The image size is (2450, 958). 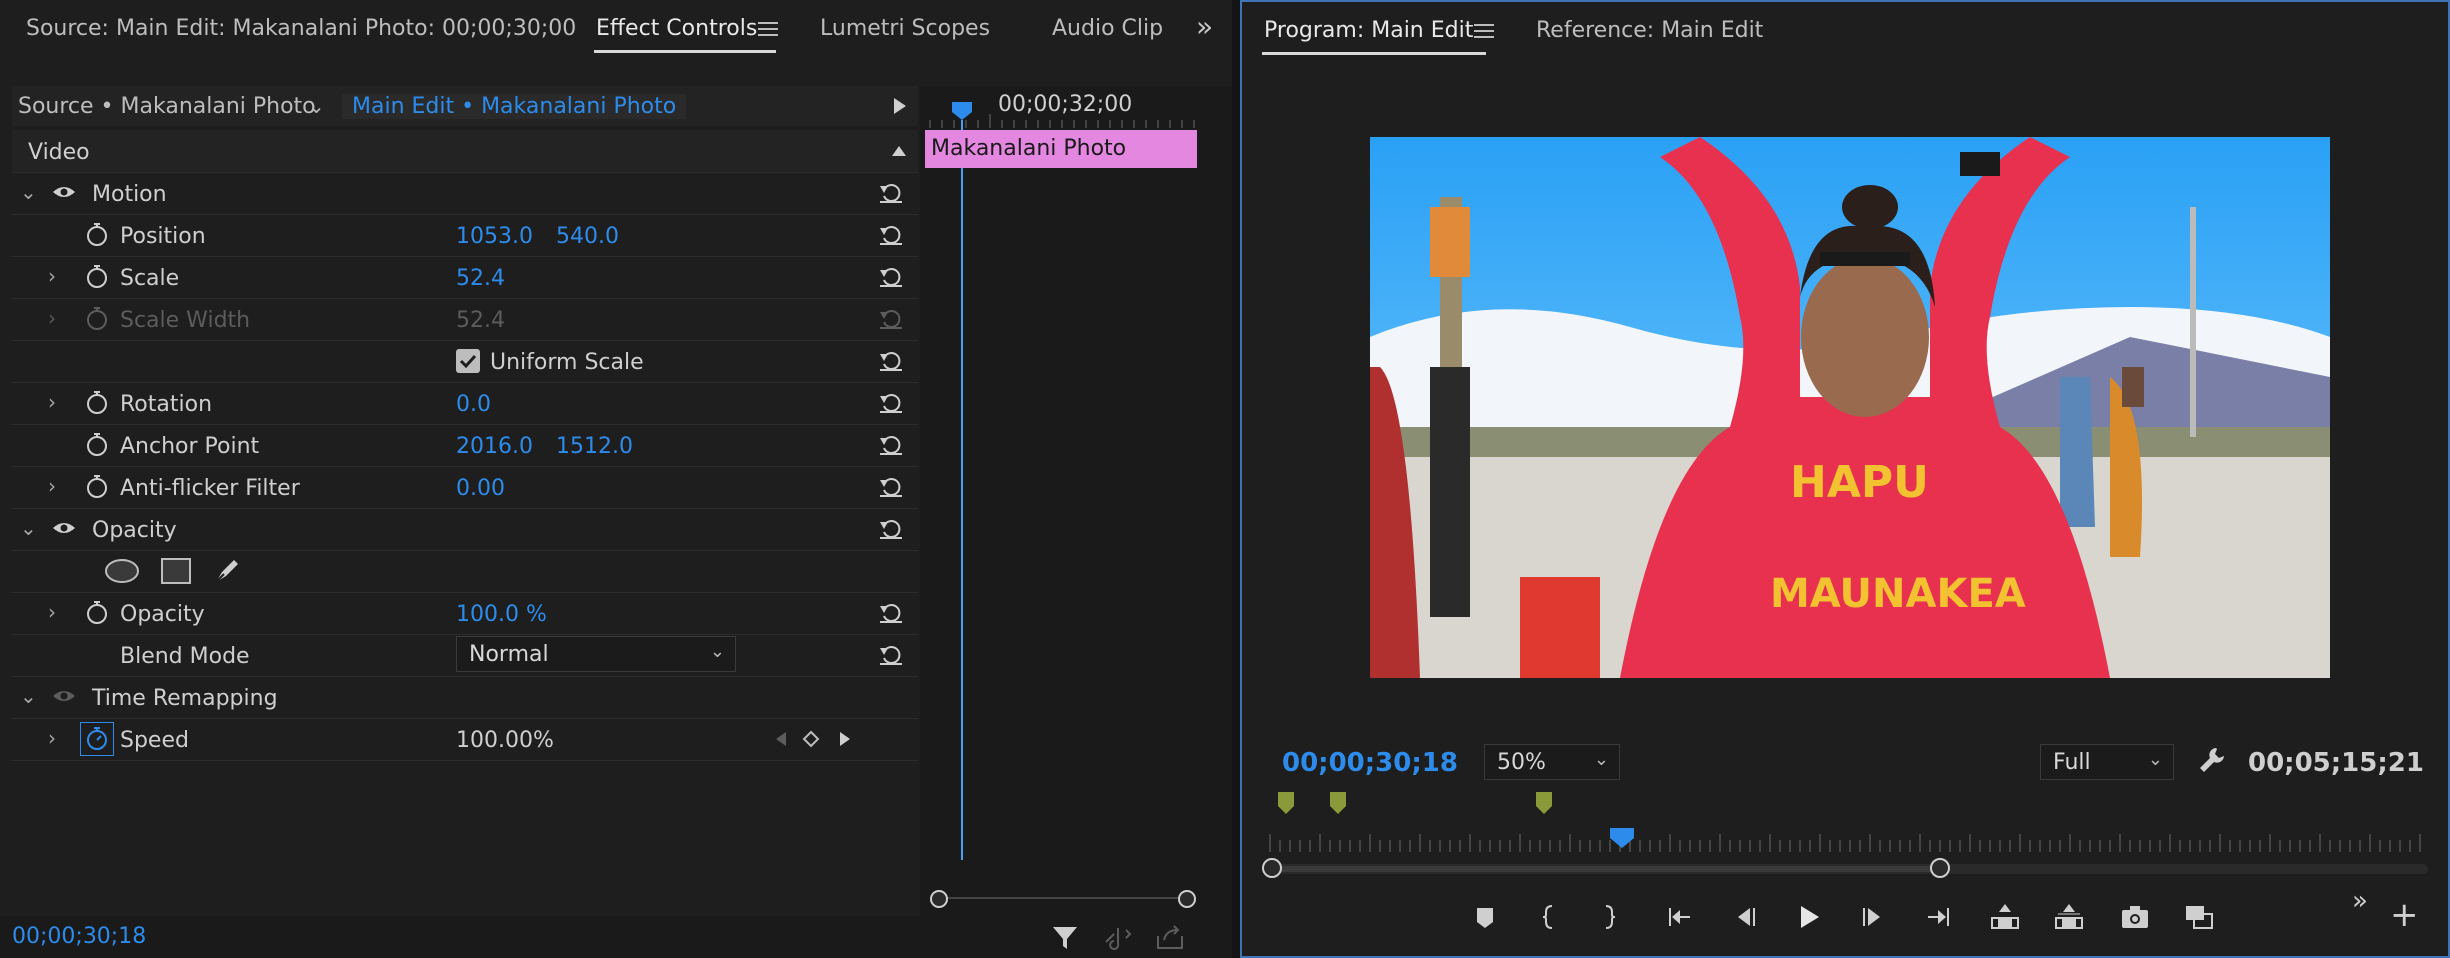 I want to click on pen-mask-icon, so click(x=228, y=570).